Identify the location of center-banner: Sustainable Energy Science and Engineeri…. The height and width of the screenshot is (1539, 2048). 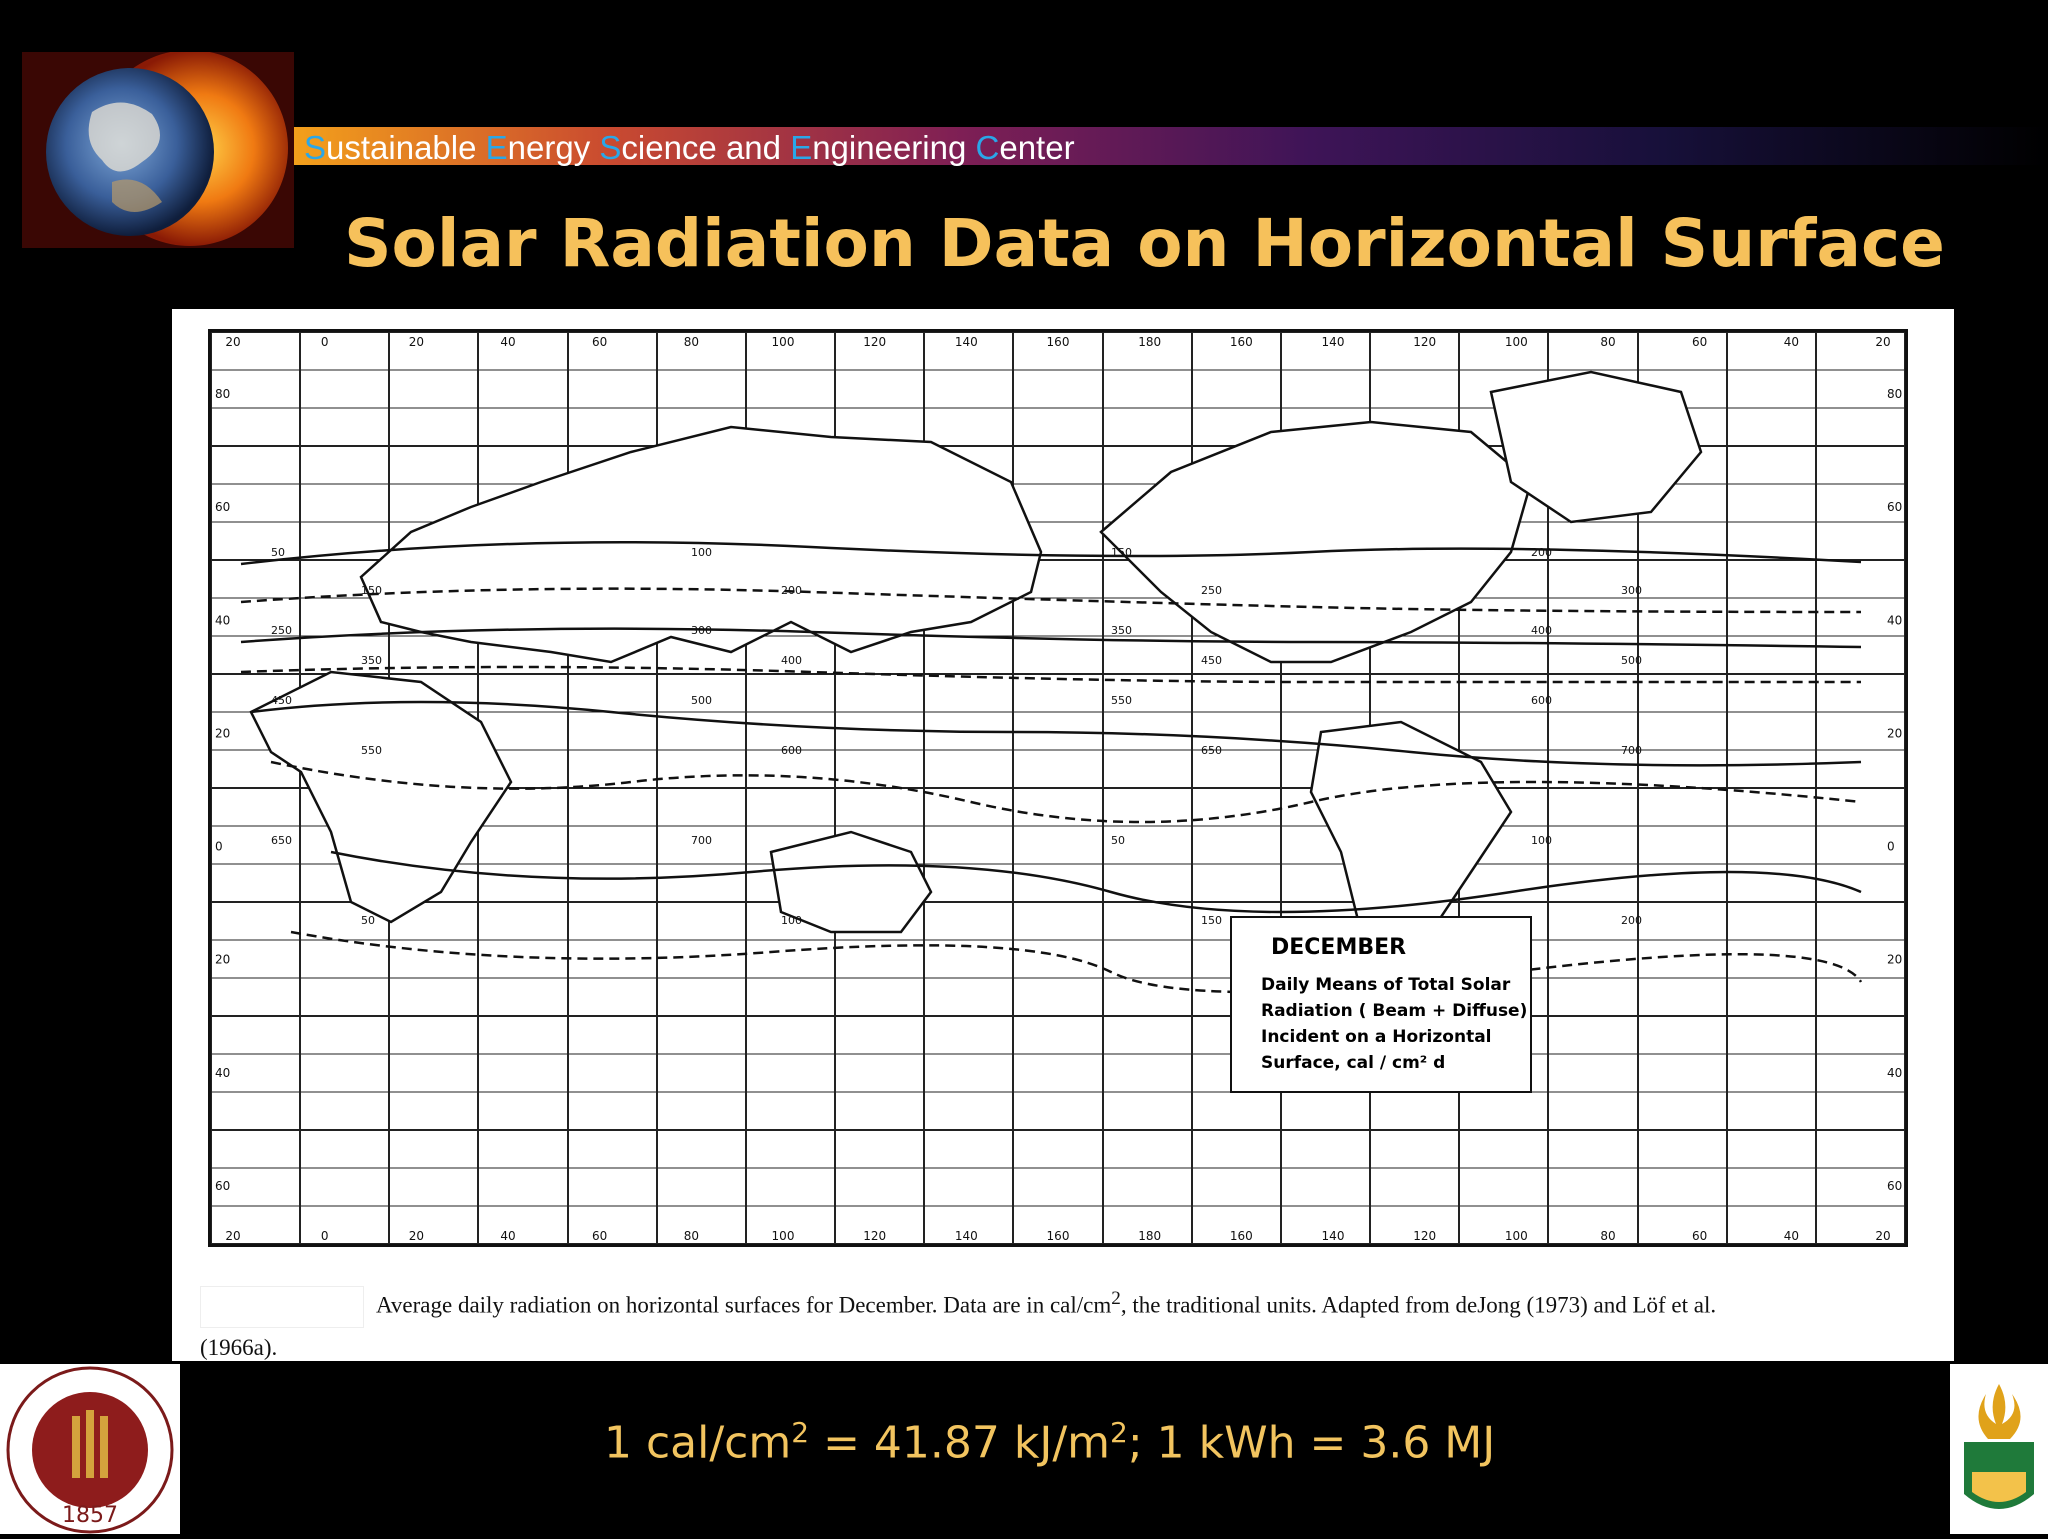
(1171, 147).